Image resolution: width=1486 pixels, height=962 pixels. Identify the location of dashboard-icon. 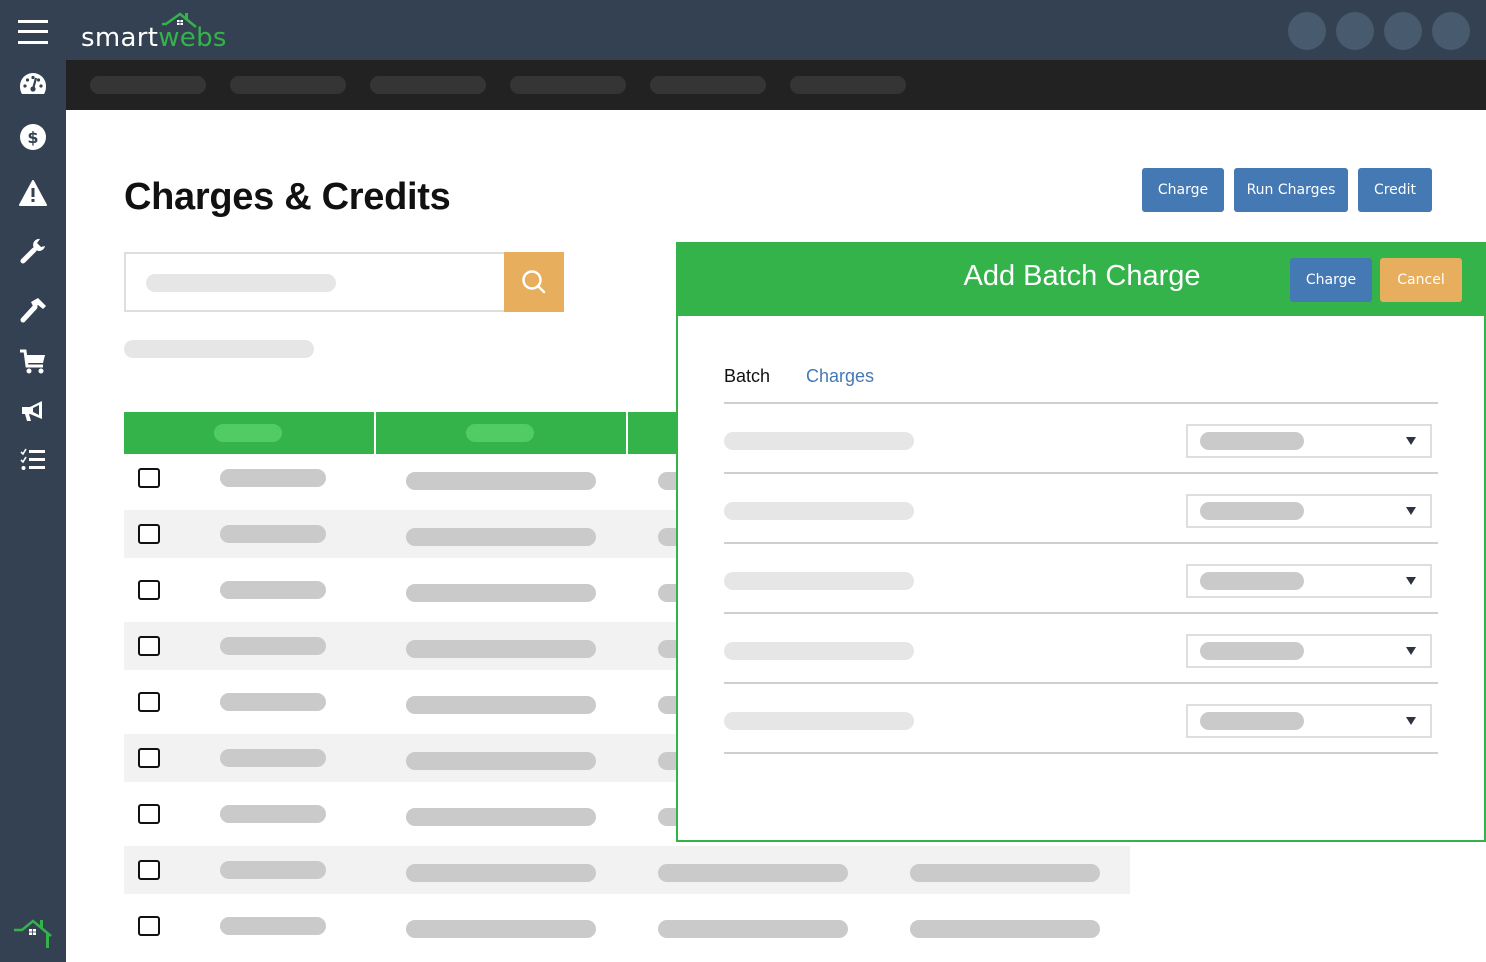
(33, 83).